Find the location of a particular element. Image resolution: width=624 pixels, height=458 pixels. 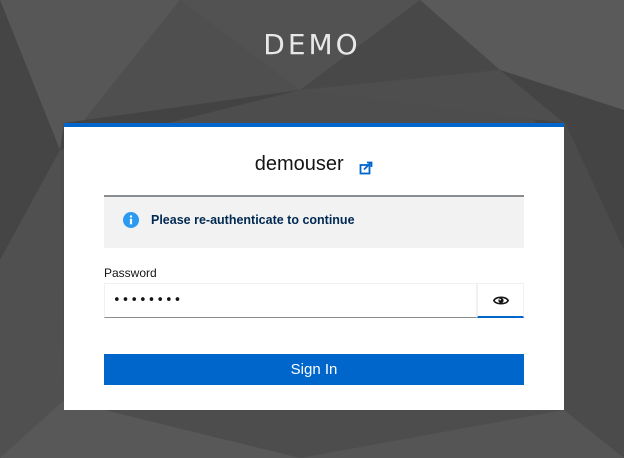

realm-title: DEMO is located at coordinates (312, 44).